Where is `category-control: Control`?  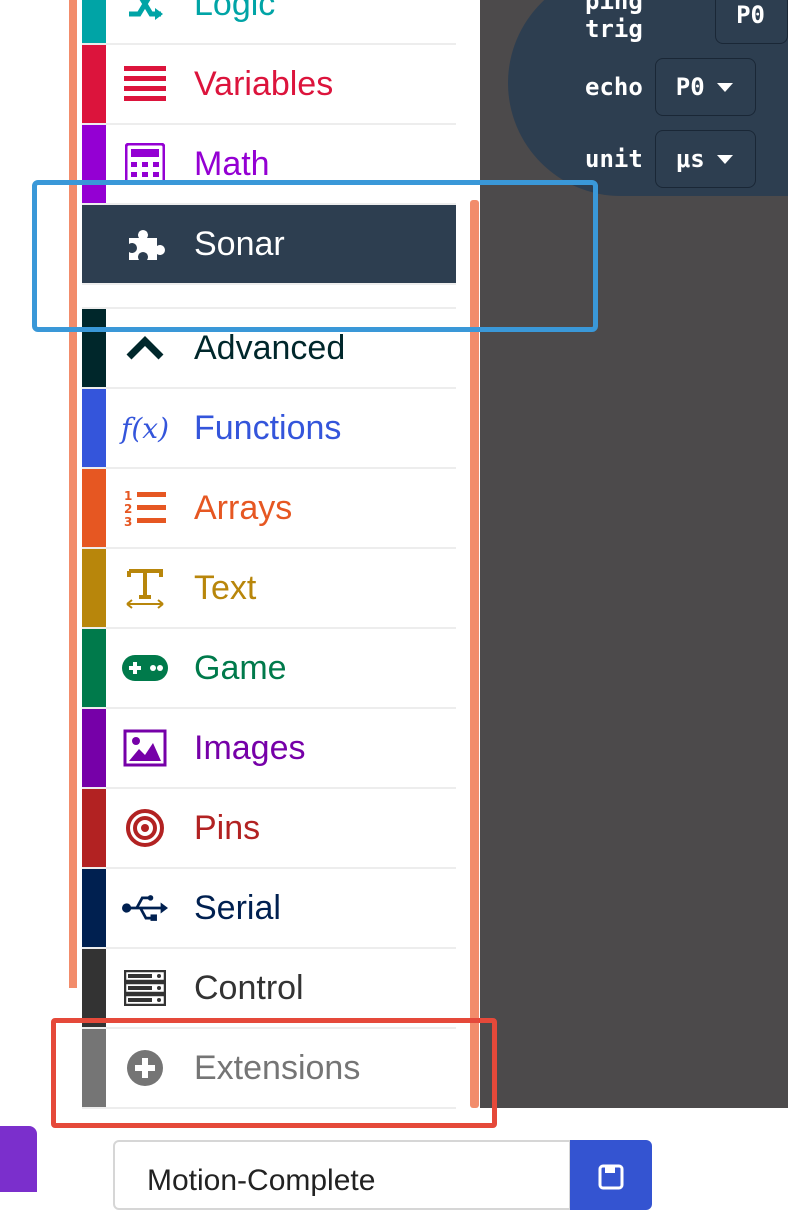 category-control: Control is located at coordinates (269, 989).